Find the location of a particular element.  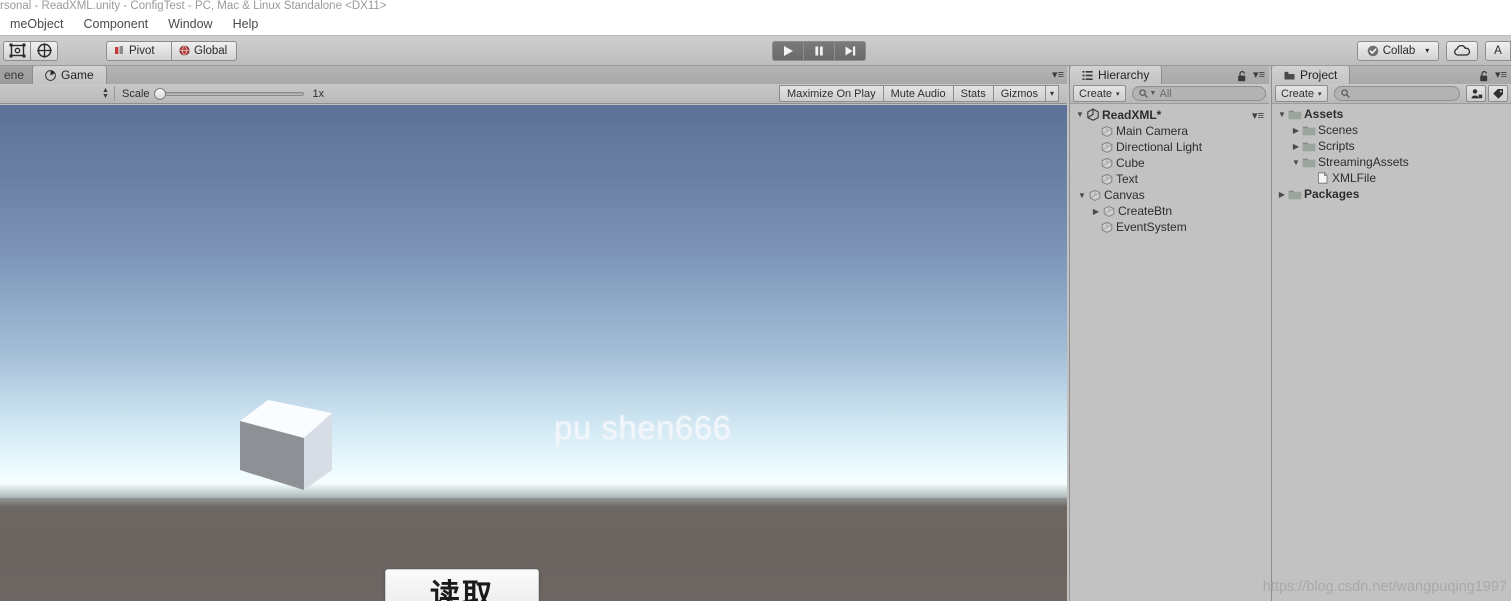

scale-value: 1x is located at coordinates (318, 93).